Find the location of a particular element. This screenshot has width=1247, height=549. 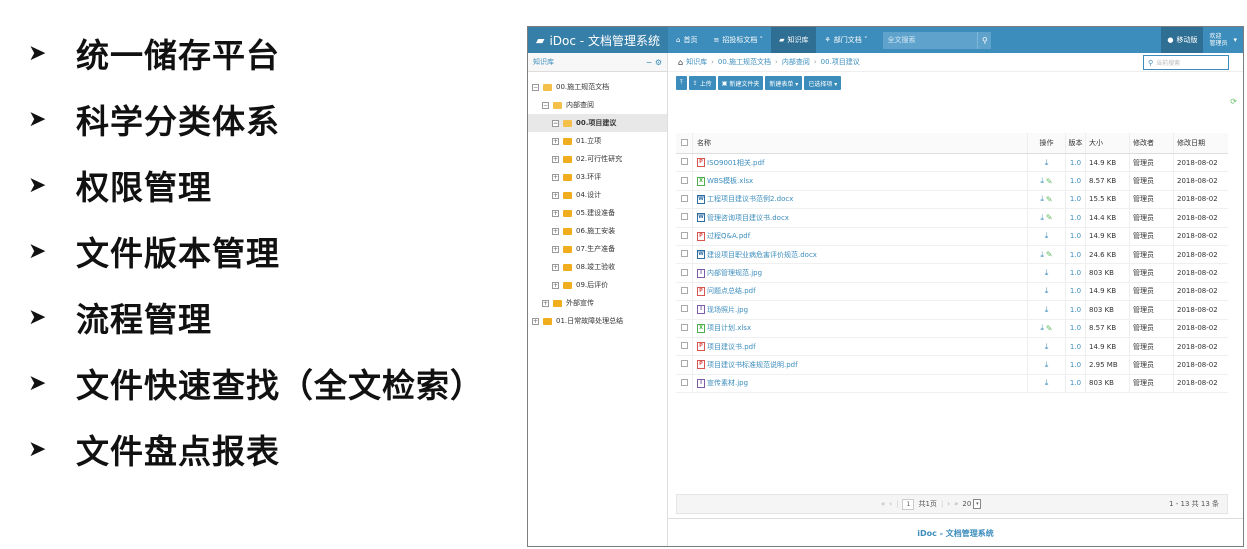

page-size-select: 20 ▾ is located at coordinates (972, 504).